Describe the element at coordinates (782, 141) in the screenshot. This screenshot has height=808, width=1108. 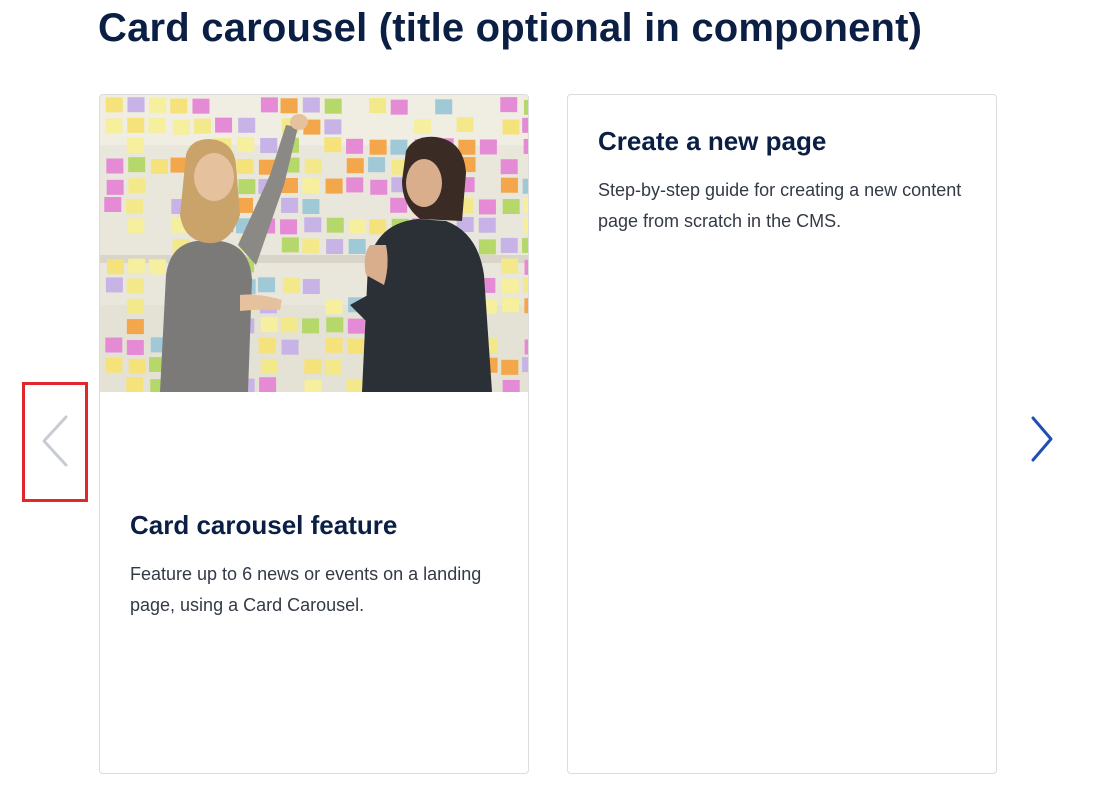
I see `card-title: Create a new page` at that location.